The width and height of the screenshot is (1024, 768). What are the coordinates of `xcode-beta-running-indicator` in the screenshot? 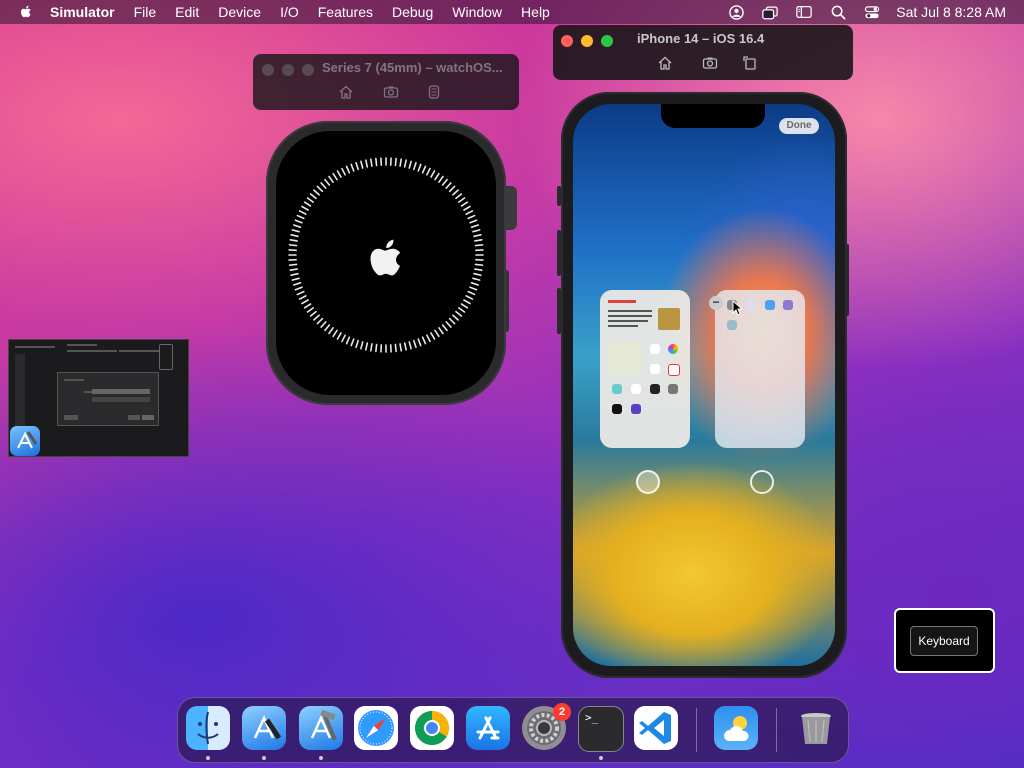 It's located at (264, 758).